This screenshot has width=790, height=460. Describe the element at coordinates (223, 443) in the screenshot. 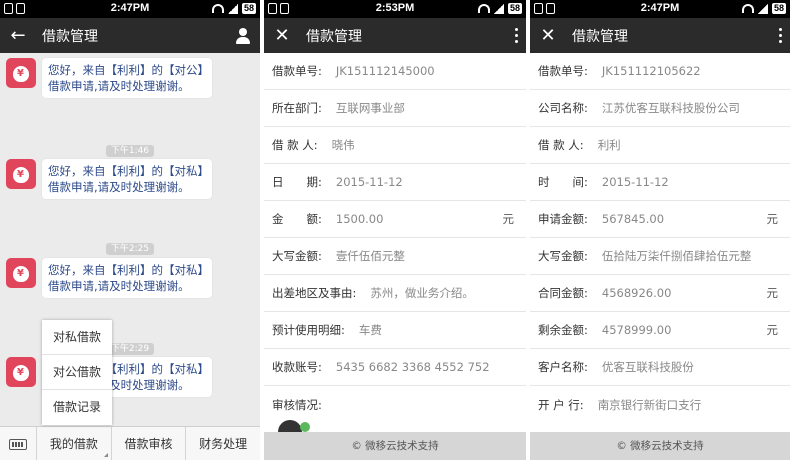

I see `tab-finance: 财务处理` at that location.